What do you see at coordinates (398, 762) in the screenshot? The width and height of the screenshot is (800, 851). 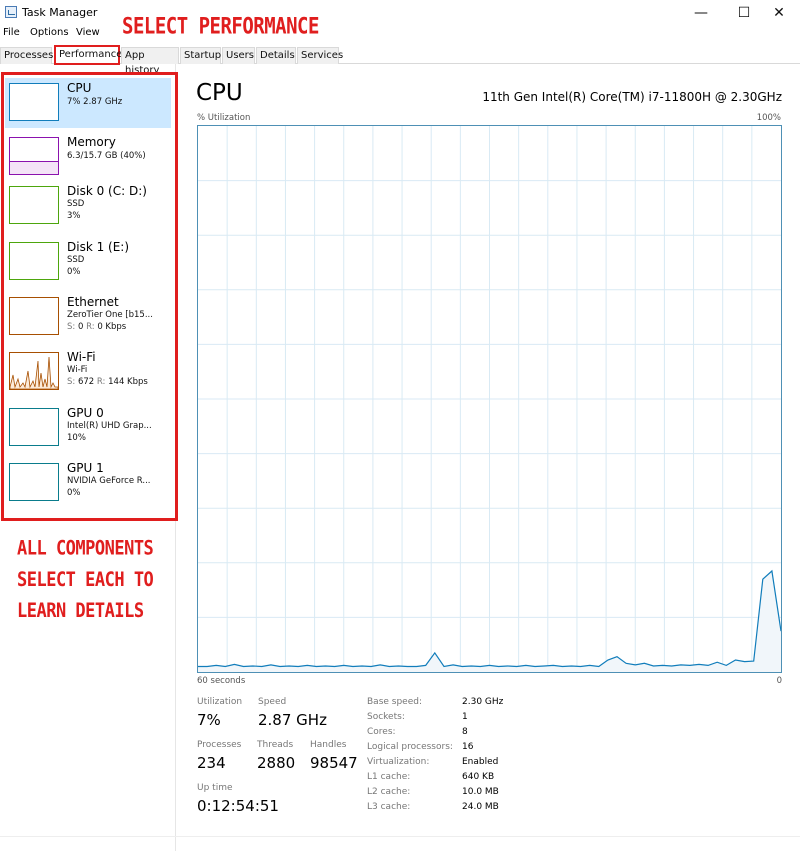 I see `info-label: Virtualization:` at bounding box center [398, 762].